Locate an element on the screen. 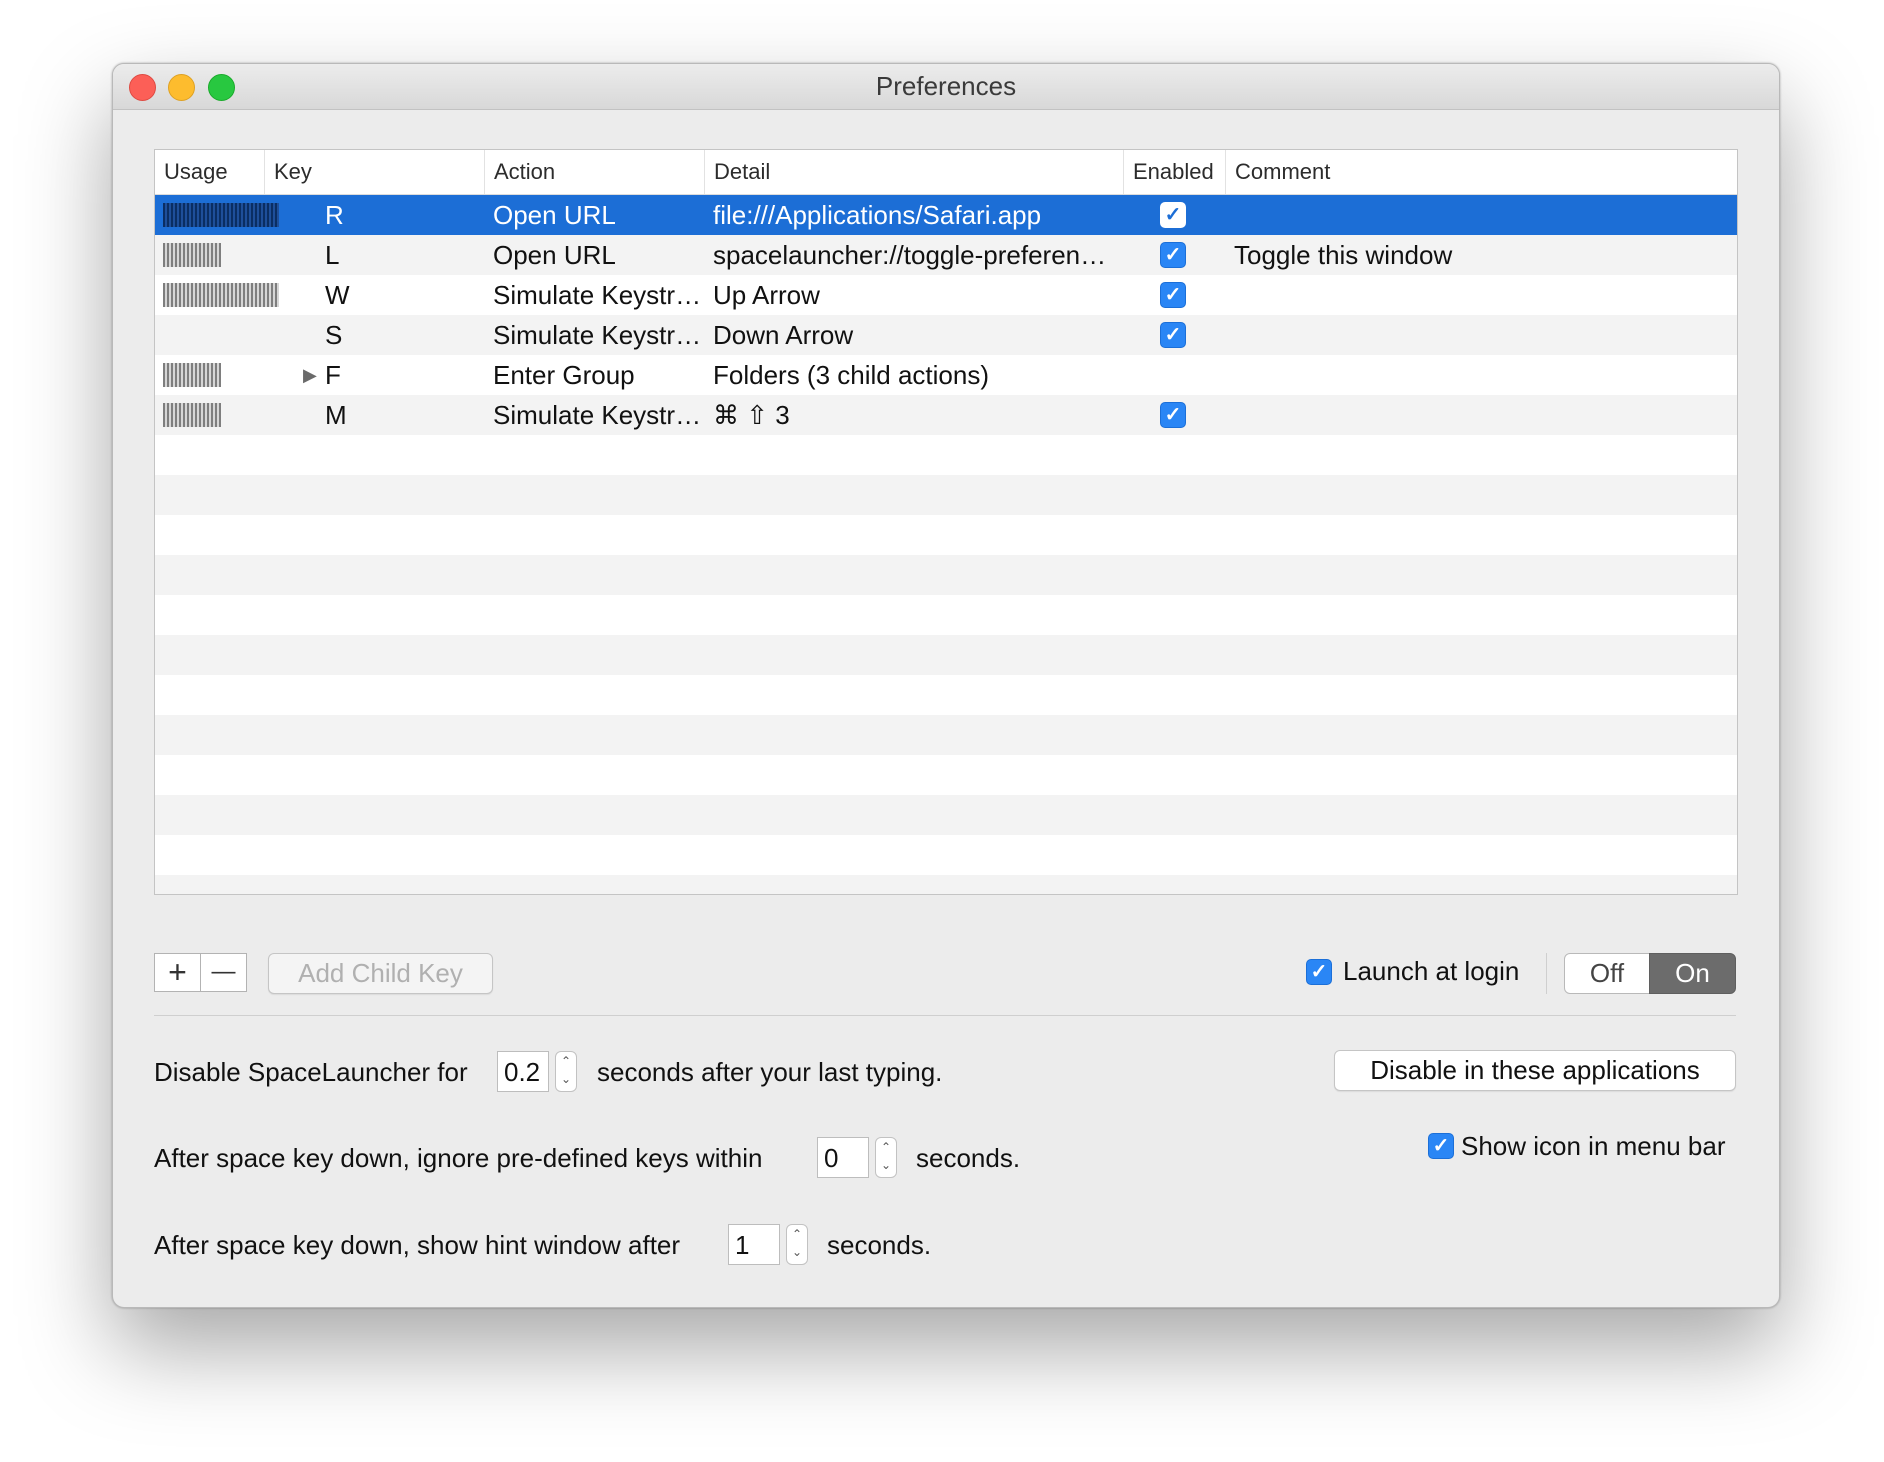  table-row: ▶ F Enter Group Folders (3 child actions) is located at coordinates (946, 375).